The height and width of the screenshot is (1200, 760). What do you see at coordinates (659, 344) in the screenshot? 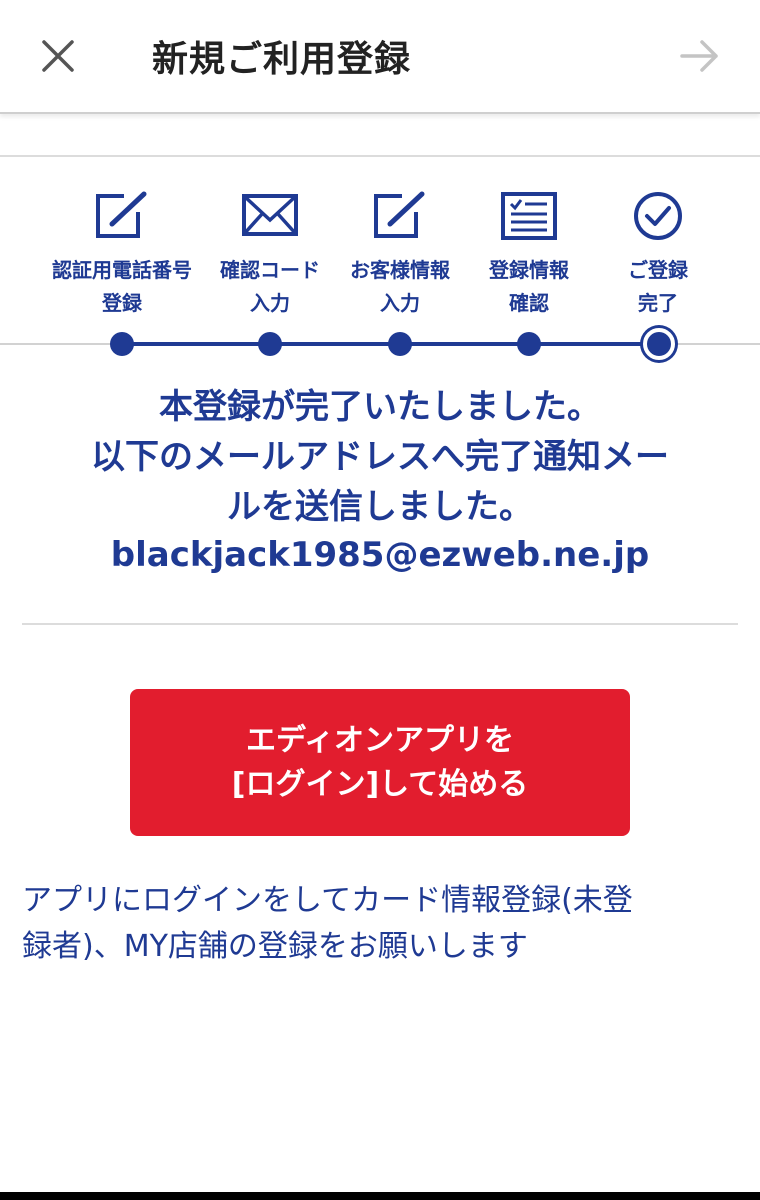
I see `step-dot-current` at bounding box center [659, 344].